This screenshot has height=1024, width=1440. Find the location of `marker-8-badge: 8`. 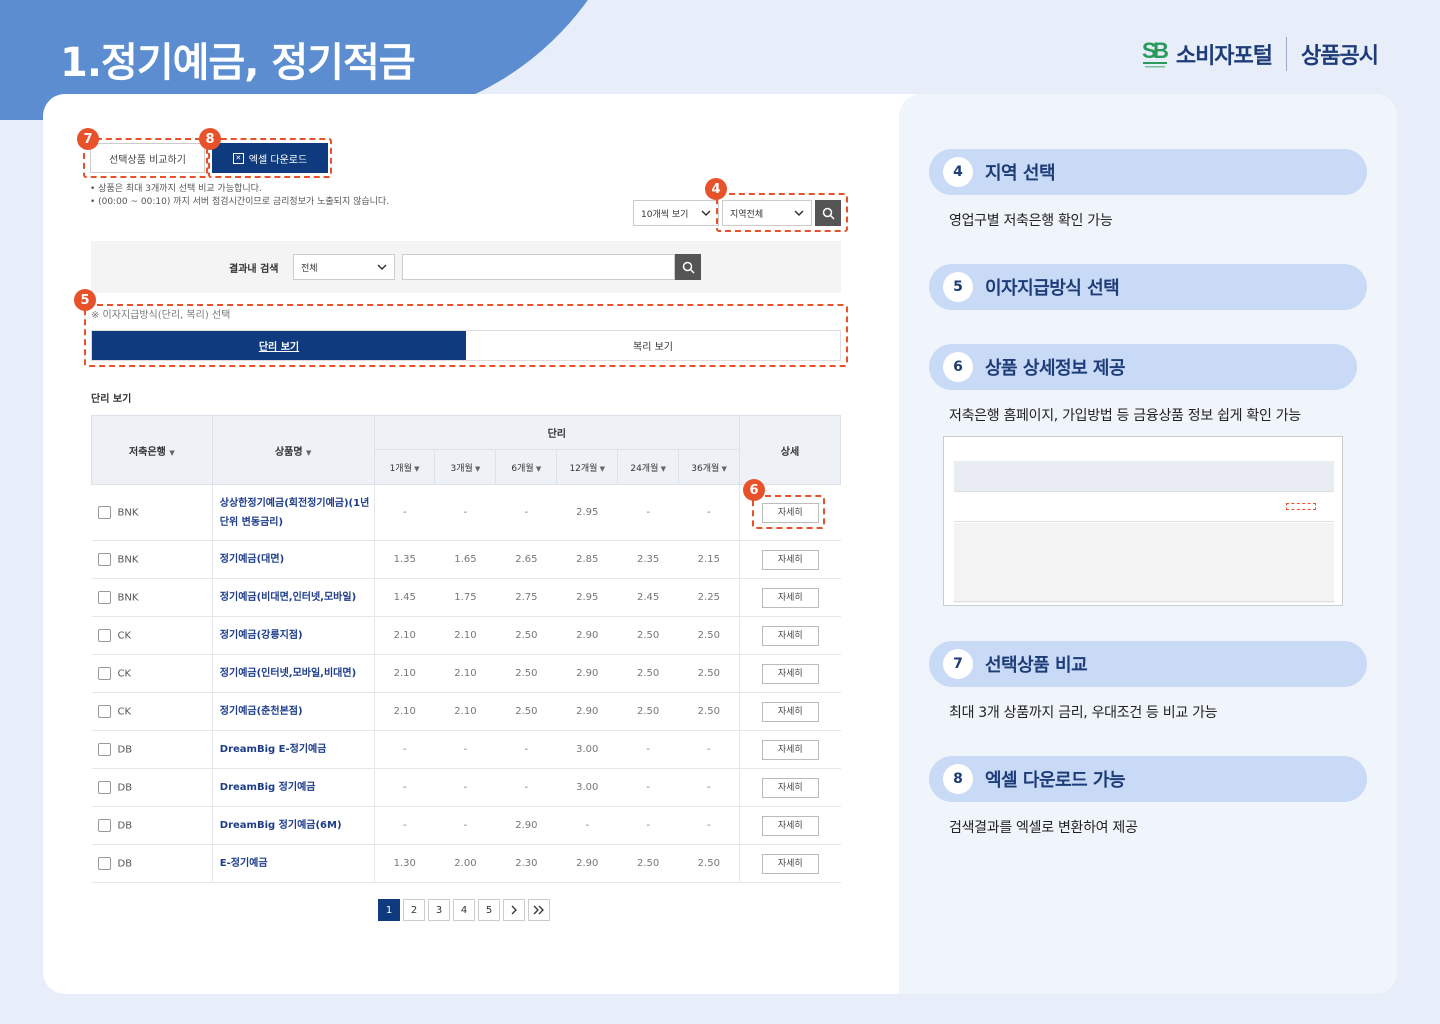

marker-8-badge: 8 is located at coordinates (210, 139).